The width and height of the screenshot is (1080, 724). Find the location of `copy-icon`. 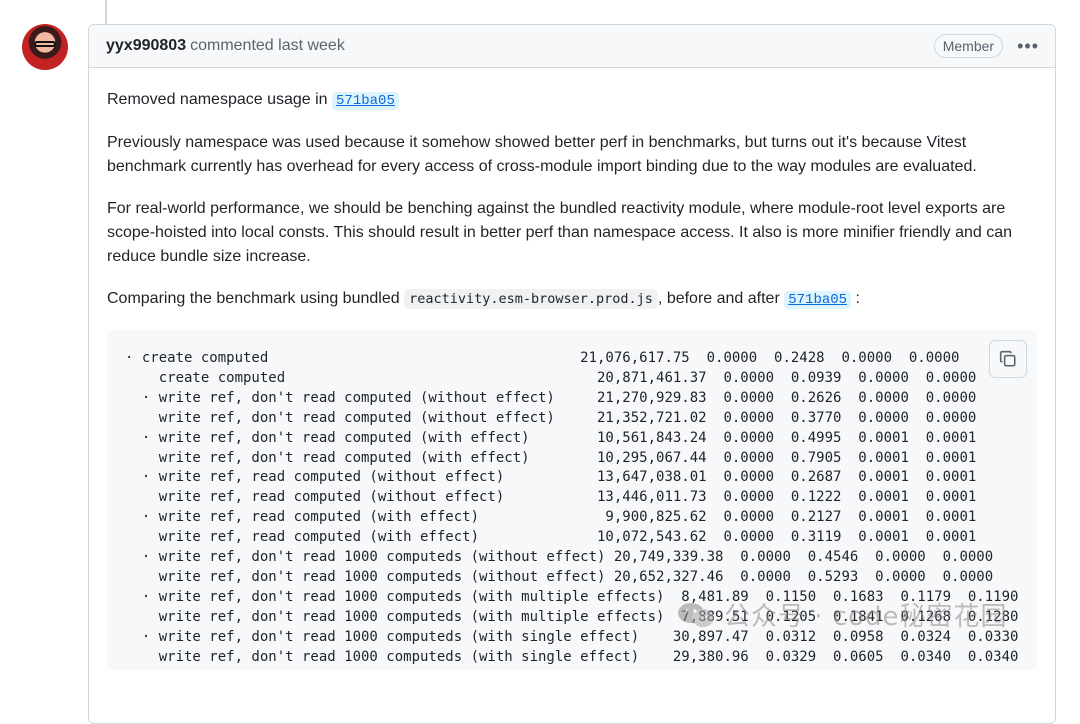

copy-icon is located at coordinates (1007, 358).